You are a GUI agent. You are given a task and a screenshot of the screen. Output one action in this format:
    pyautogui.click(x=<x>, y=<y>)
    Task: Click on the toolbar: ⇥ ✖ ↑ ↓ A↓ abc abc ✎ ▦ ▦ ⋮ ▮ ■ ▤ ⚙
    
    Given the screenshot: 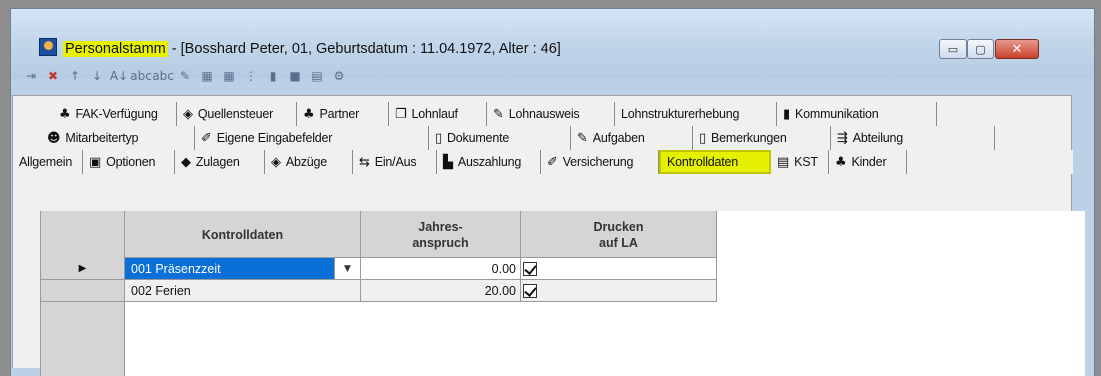 What is the action you would take?
    pyautogui.click(x=542, y=76)
    